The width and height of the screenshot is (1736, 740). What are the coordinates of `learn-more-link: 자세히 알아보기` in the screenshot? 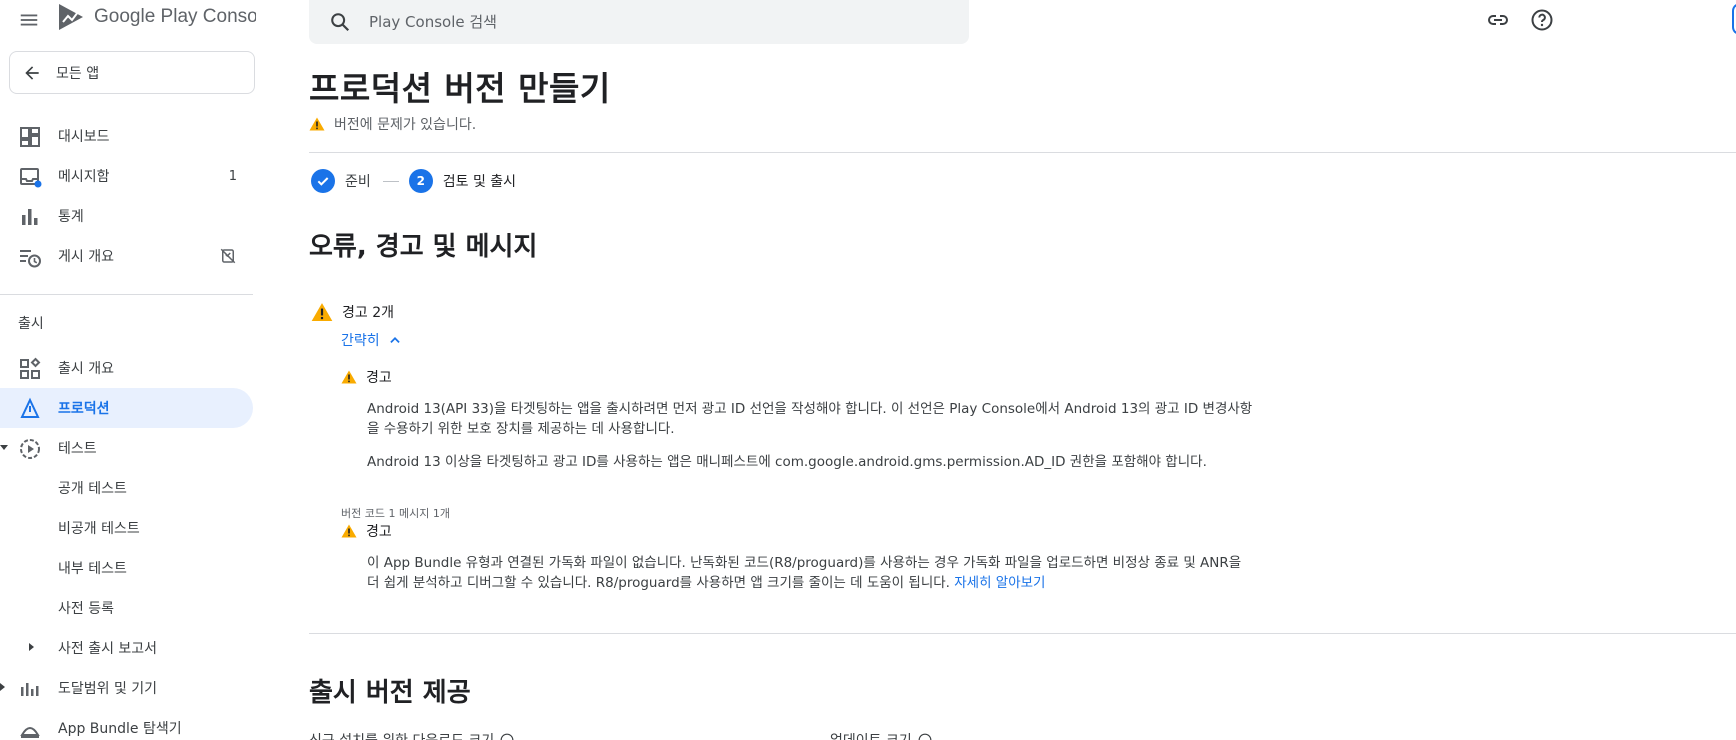 It's located at (999, 583).